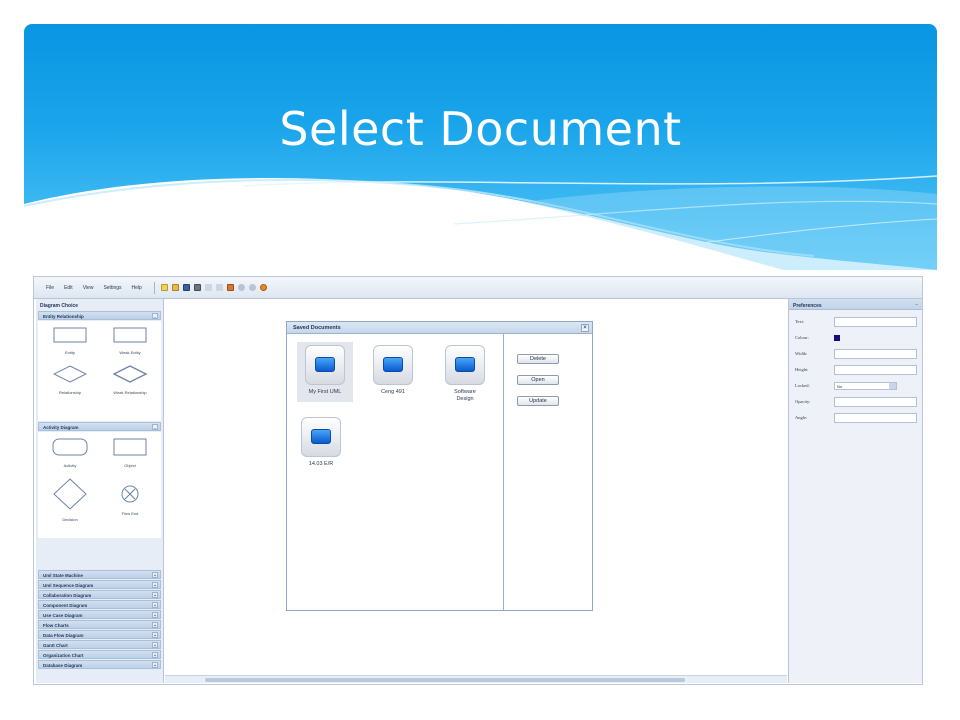  I want to click on redo-icon, so click(219, 287).